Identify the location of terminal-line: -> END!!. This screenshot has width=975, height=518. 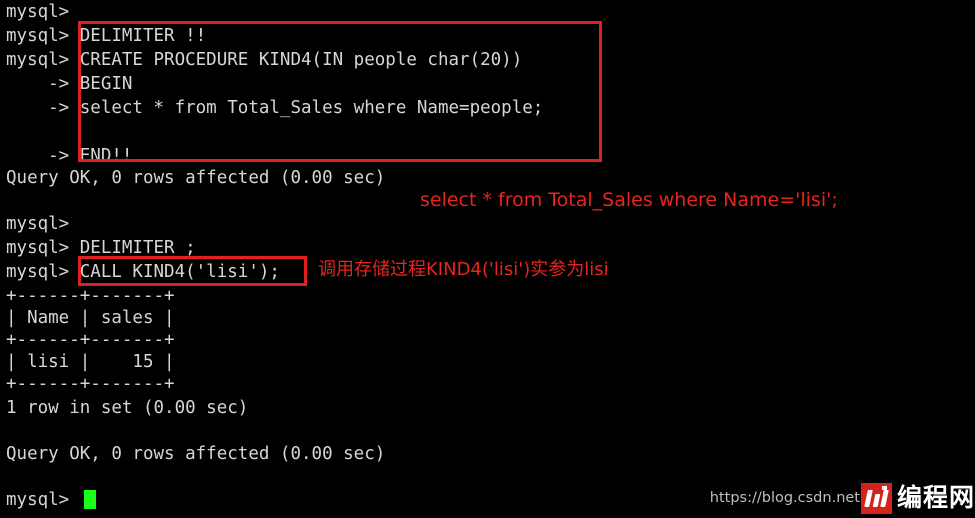
(69, 156).